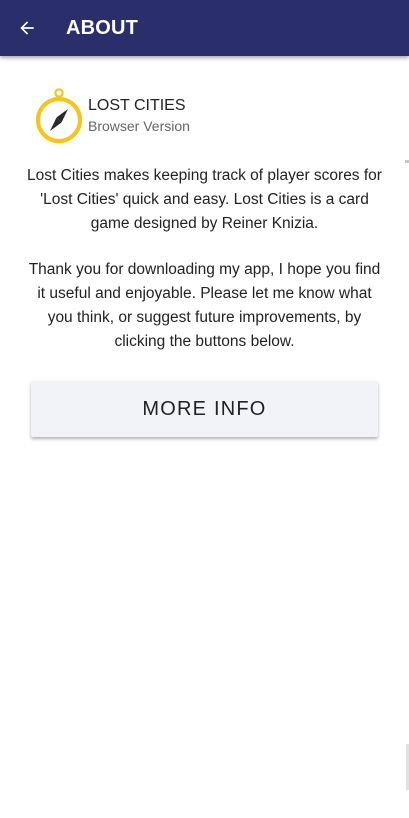 The width and height of the screenshot is (409, 818). I want to click on scroll-indicator-top, so click(407, 161).